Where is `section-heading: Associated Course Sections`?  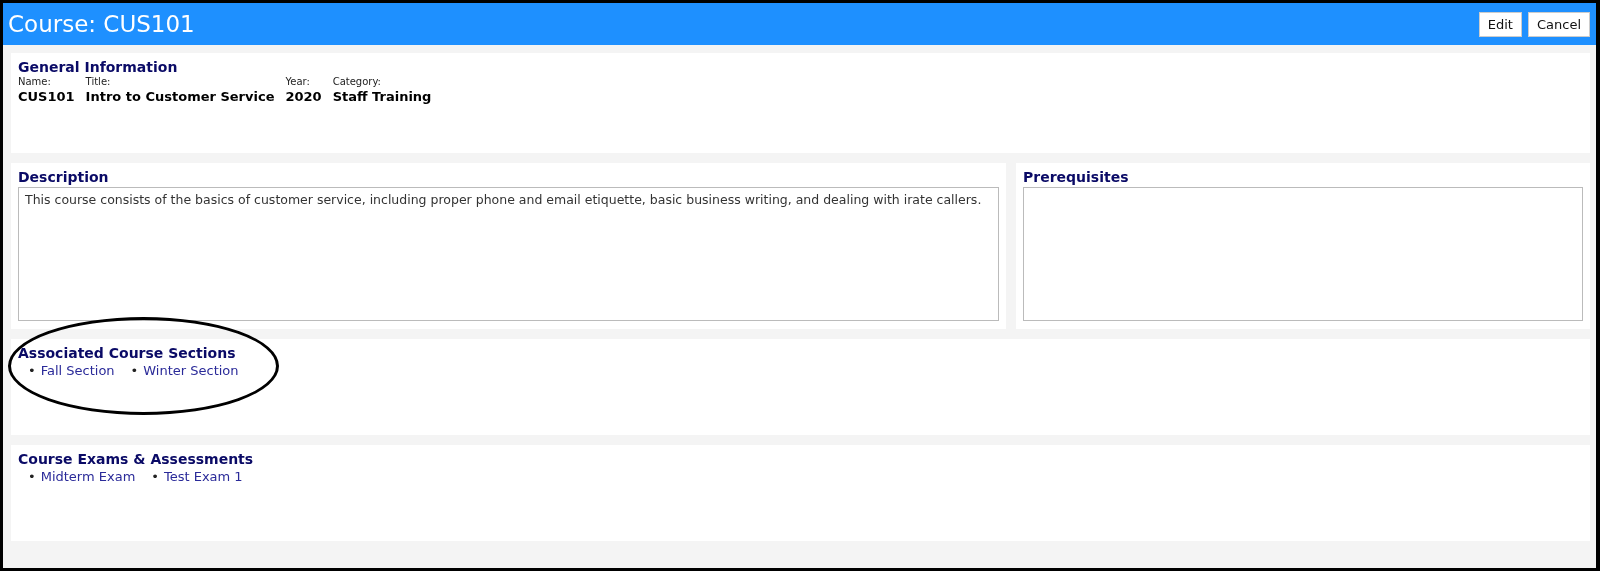
section-heading: Associated Course Sections is located at coordinates (127, 353).